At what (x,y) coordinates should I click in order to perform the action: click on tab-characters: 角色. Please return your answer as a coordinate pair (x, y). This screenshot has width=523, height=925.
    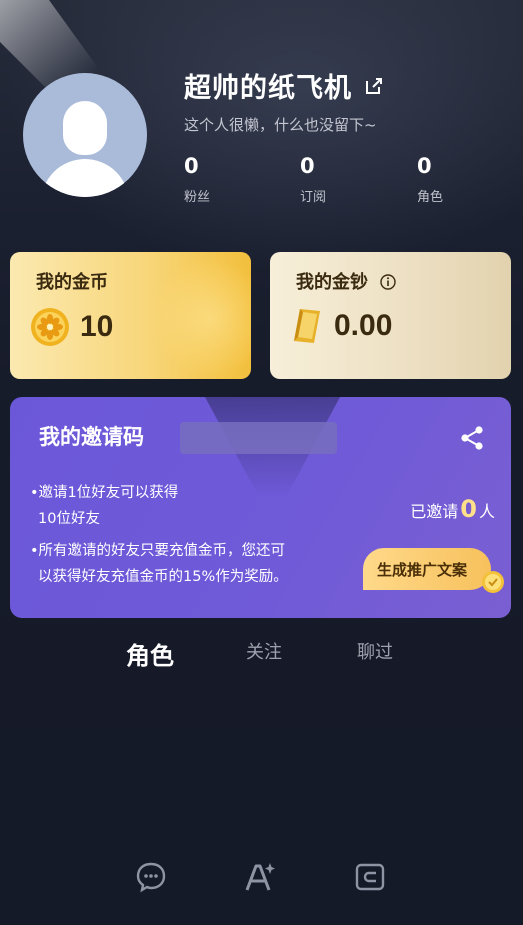
    Looking at the image, I should click on (150, 653).